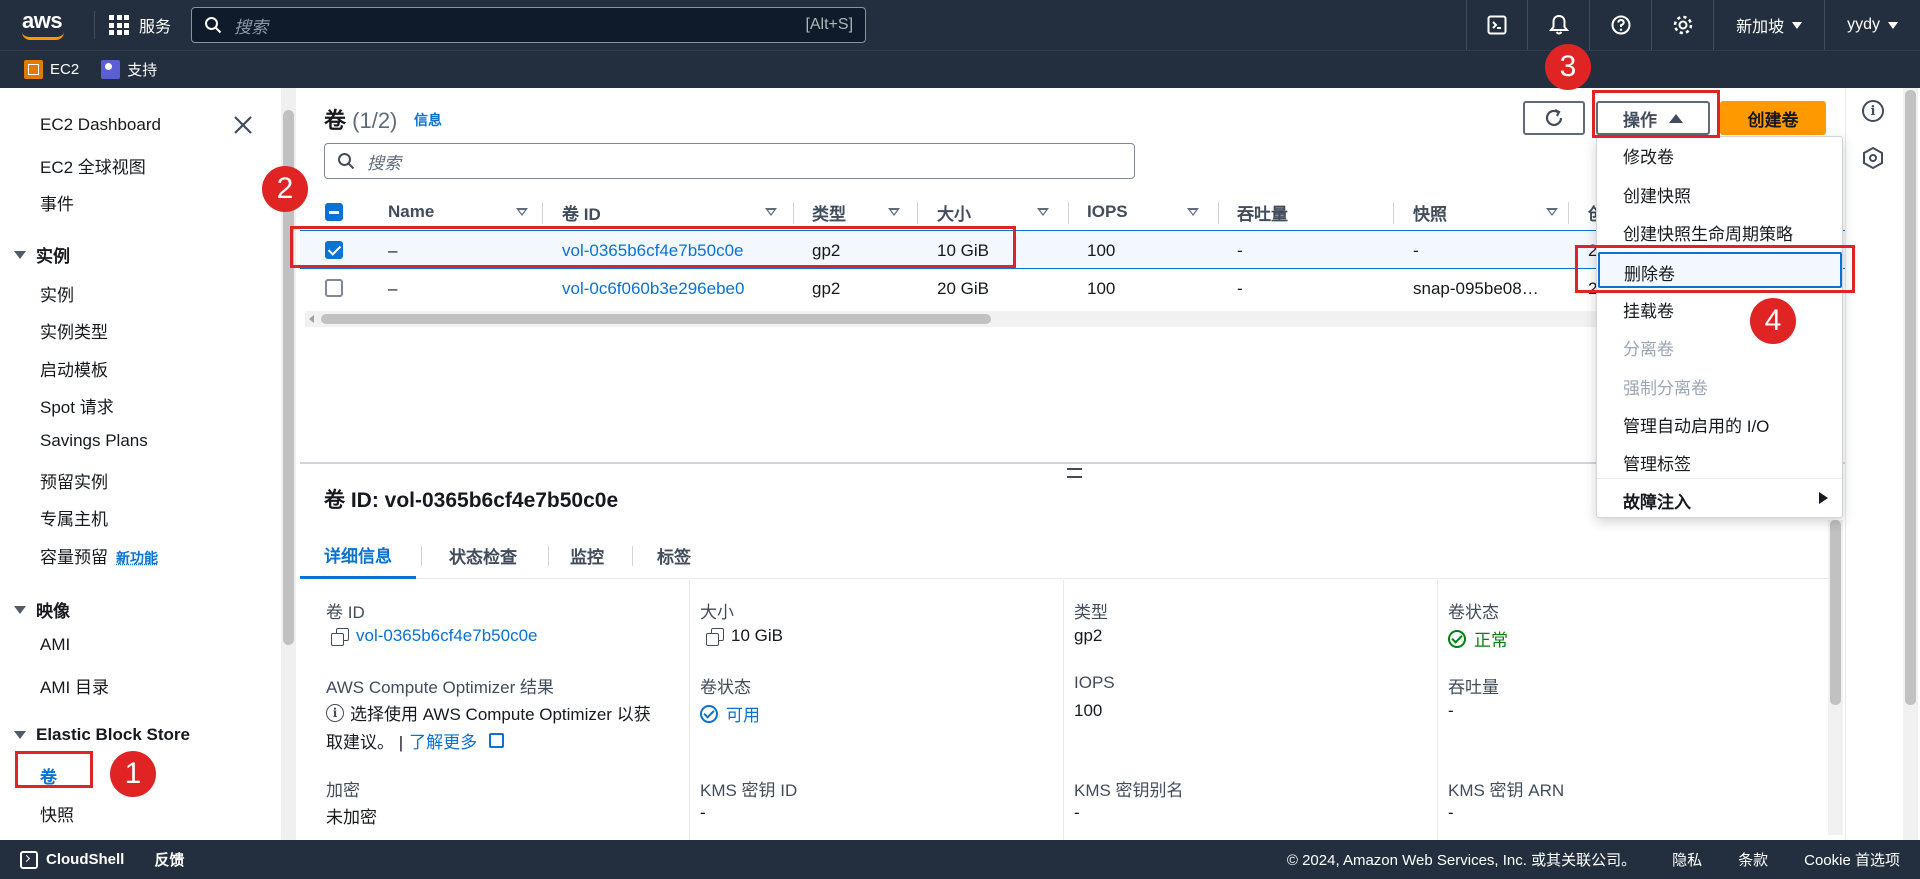 This screenshot has height=879, width=1920. What do you see at coordinates (77, 405) in the screenshot?
I see `sidebar-item-spot-requests: Spot 请求` at bounding box center [77, 405].